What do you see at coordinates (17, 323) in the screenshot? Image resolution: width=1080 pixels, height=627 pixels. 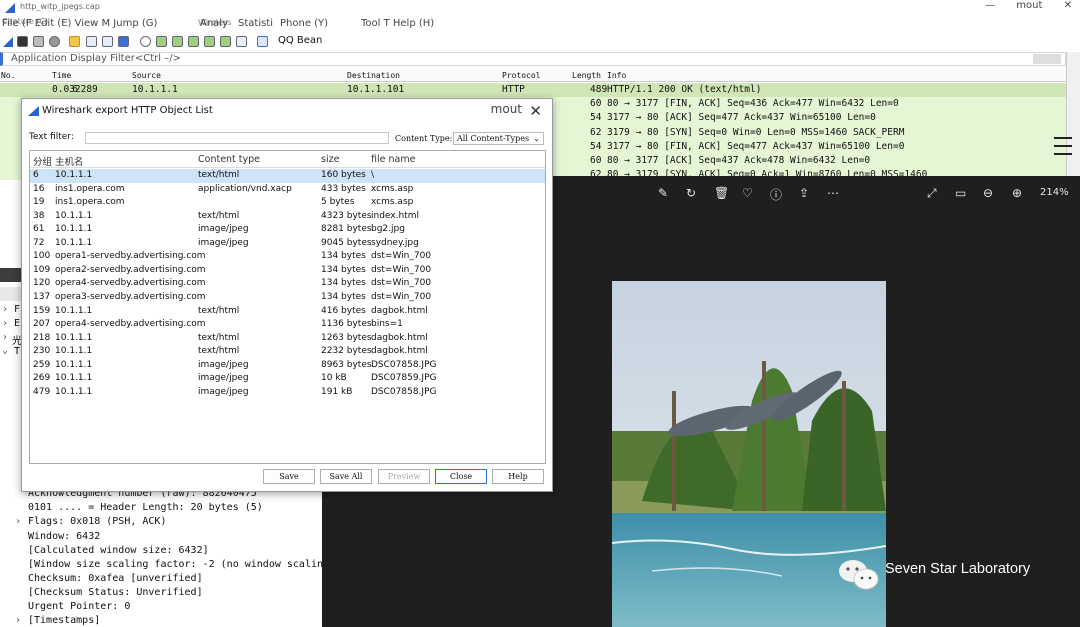 I see `tree-item-ethernet: E` at bounding box center [17, 323].